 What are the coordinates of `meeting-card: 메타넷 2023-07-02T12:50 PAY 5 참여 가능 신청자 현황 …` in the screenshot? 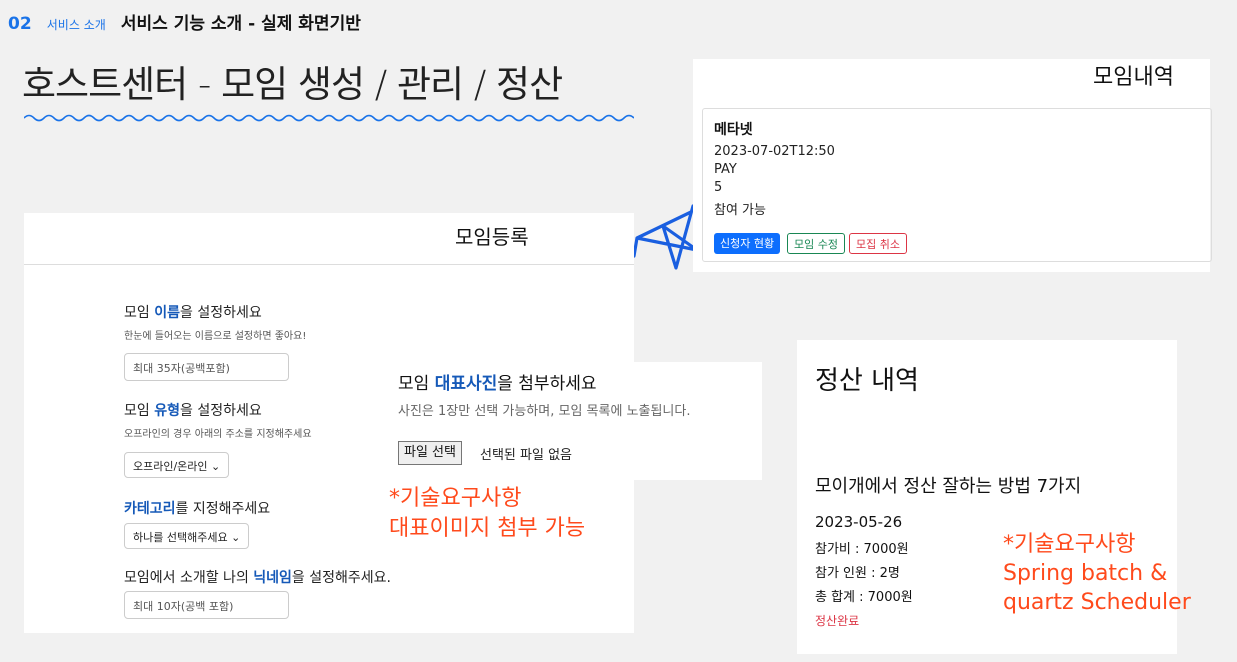 It's located at (957, 185).